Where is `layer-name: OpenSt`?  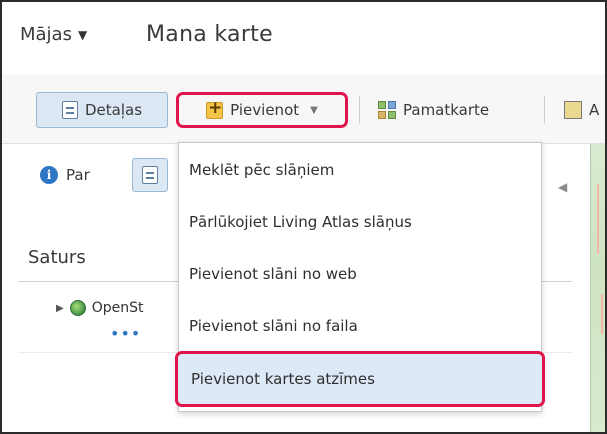 layer-name: OpenSt is located at coordinates (117, 308).